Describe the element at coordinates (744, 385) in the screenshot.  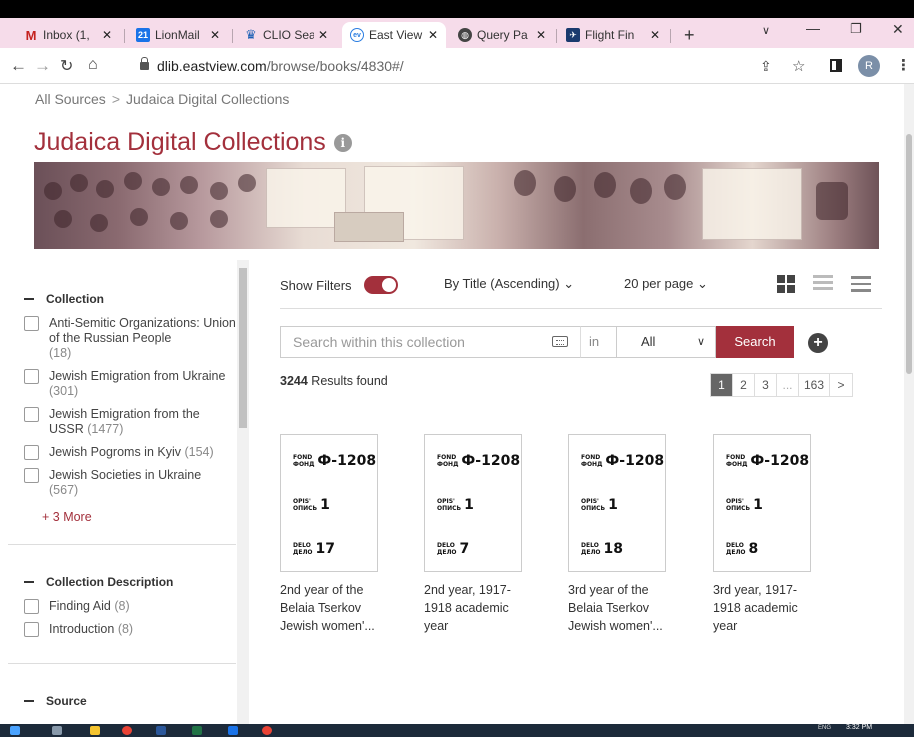
I see `page-button: 2` at that location.